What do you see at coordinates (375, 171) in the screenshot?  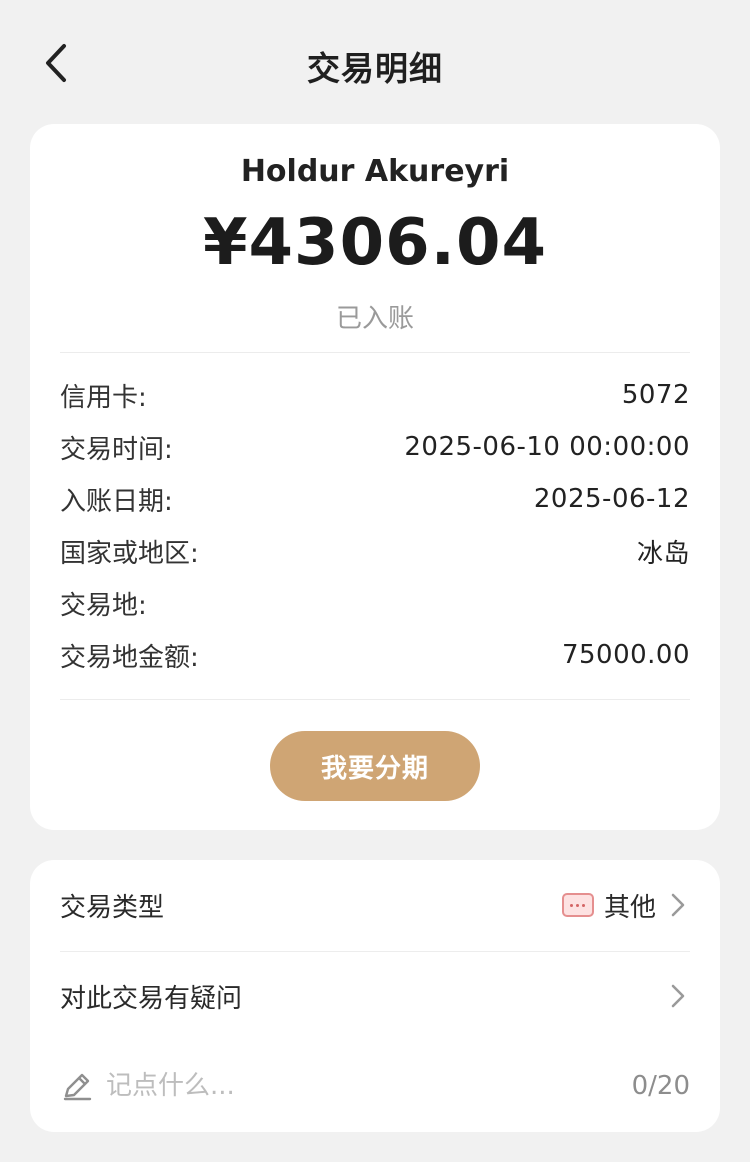 I see `merchant-name: Holdur Akureyri` at bounding box center [375, 171].